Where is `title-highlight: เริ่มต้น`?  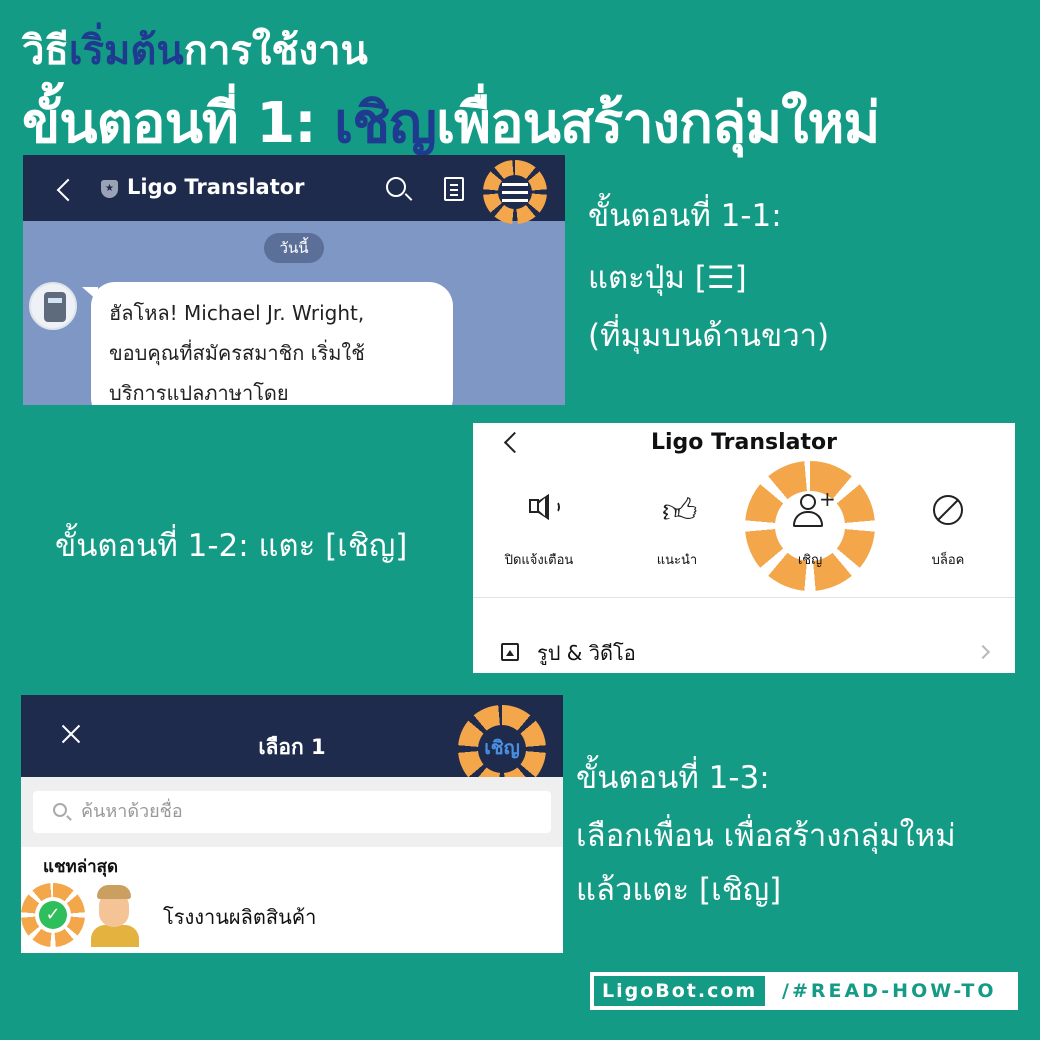 title-highlight: เริ่มต้น is located at coordinates (126, 51).